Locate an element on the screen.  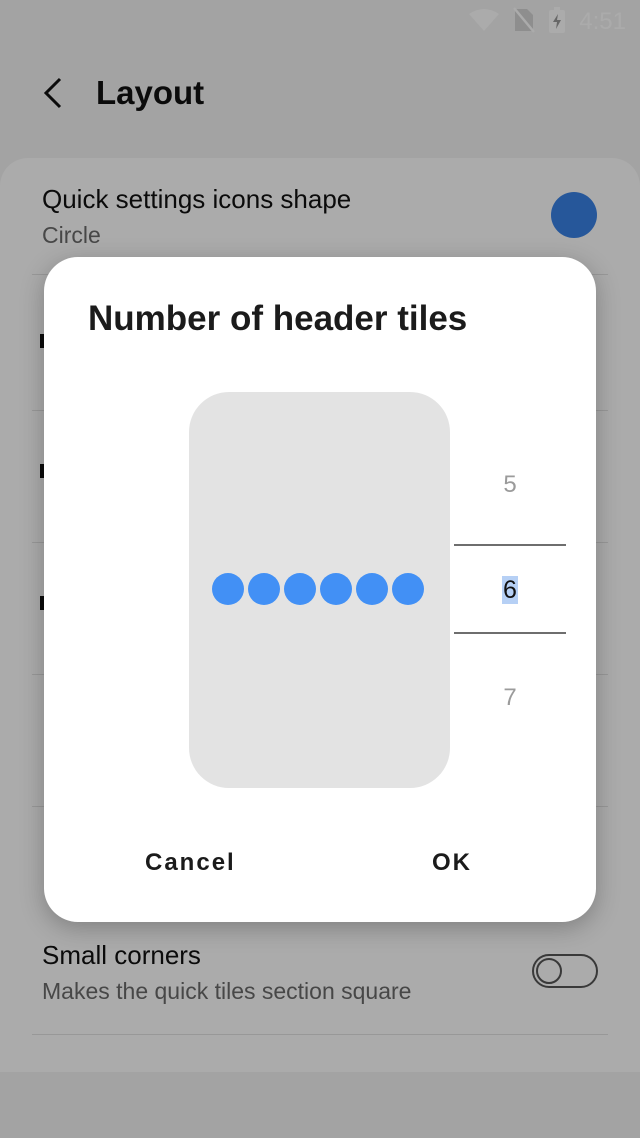
ok-button: OK is located at coordinates (452, 863).